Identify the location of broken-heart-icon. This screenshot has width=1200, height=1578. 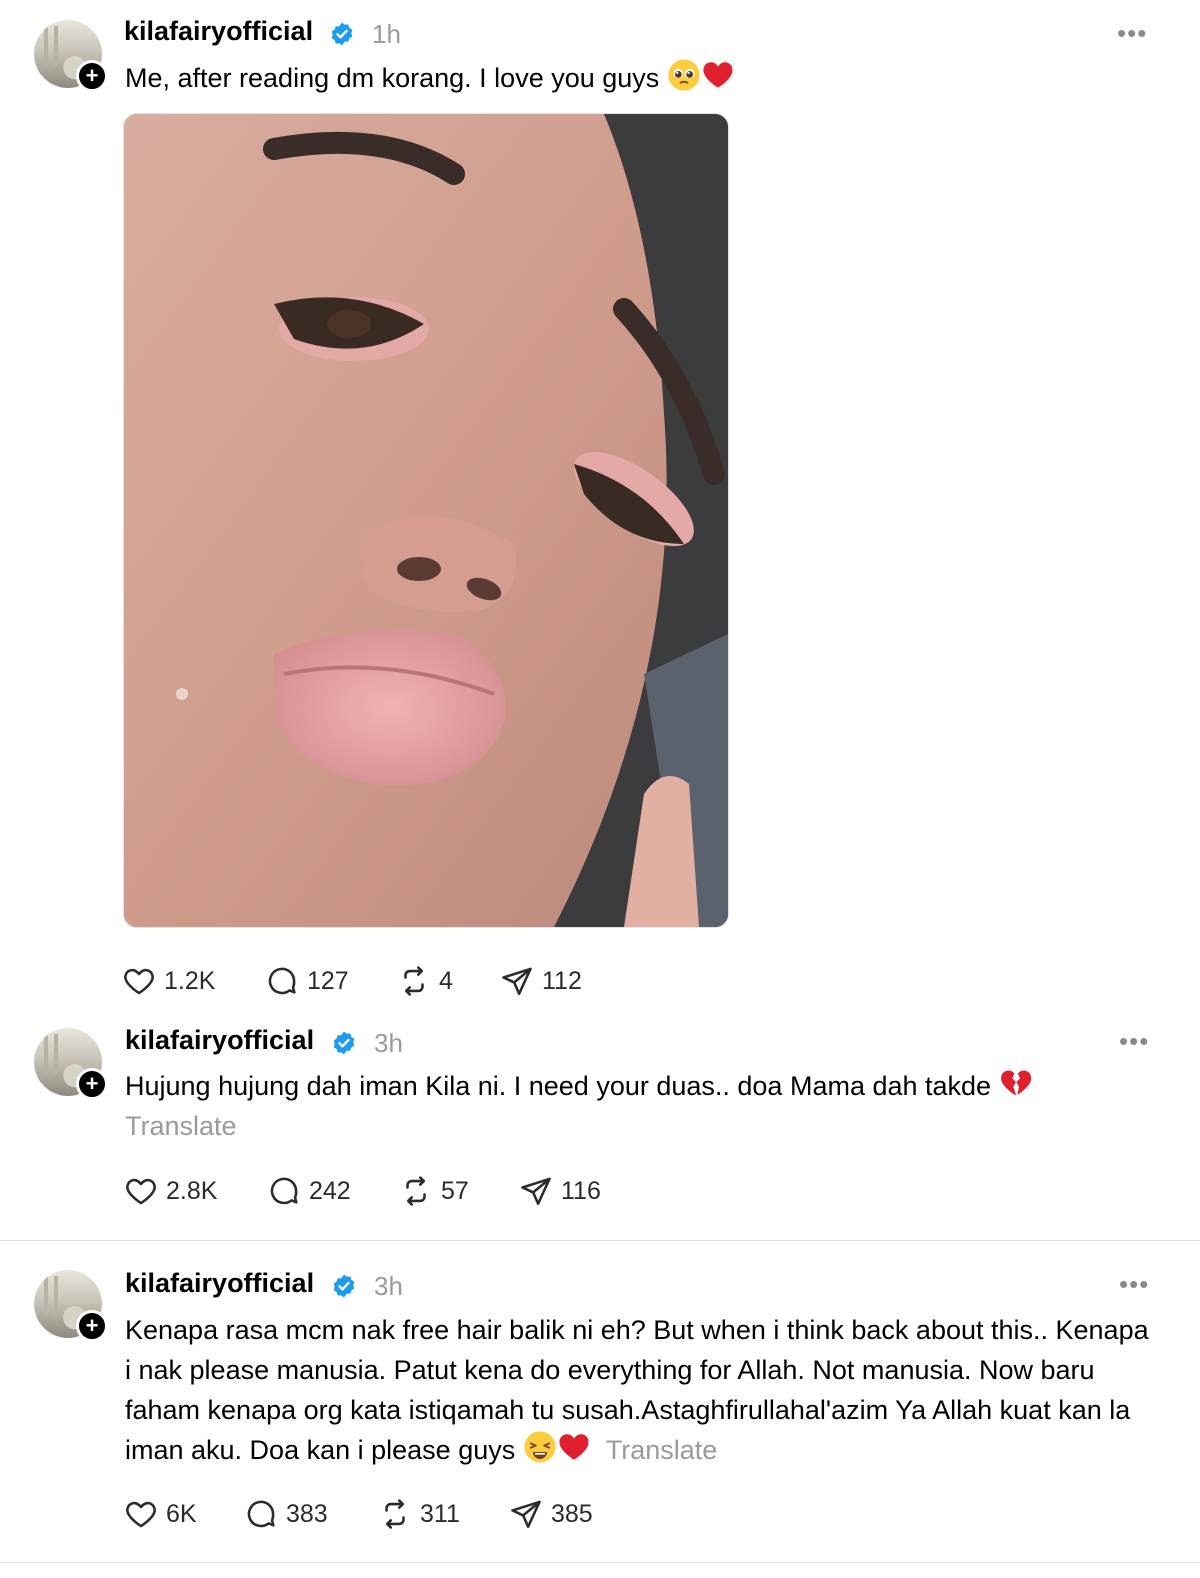
(1016, 1083).